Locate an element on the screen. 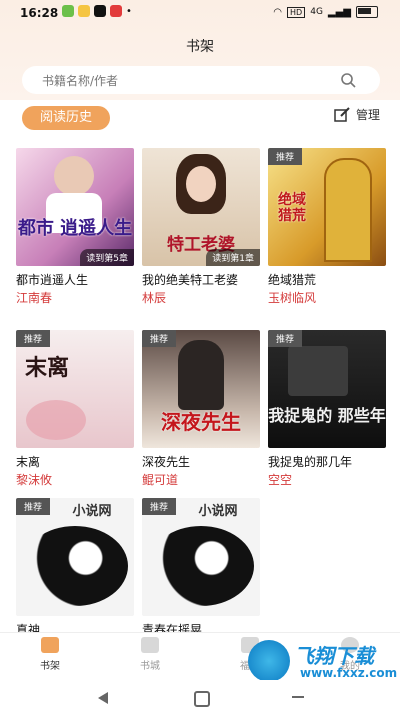  tab-bookshelf: 书架 is located at coordinates (50, 654).